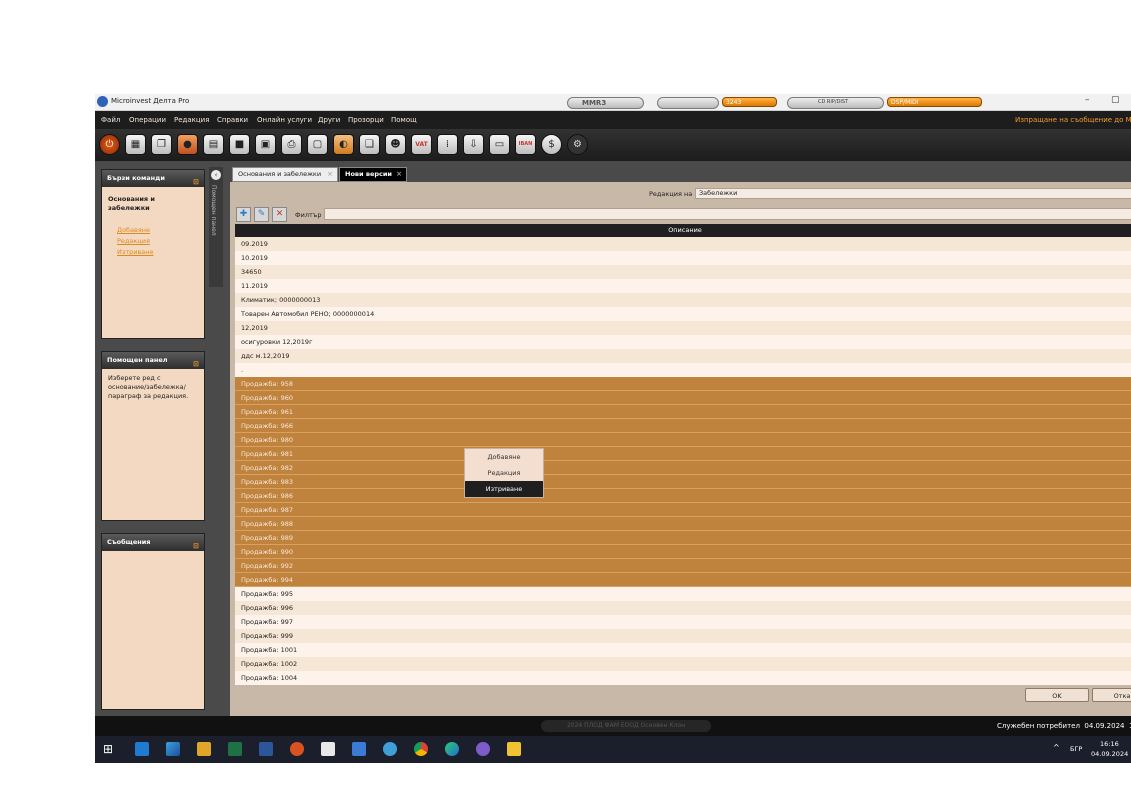 This screenshot has width=1131, height=800. I want to click on explorer-icon, so click(514, 749).